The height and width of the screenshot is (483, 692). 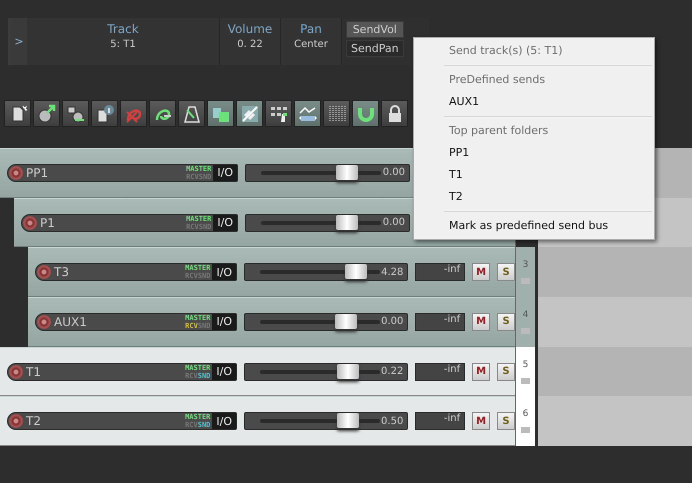 I want to click on column-header: Volume, so click(x=250, y=29).